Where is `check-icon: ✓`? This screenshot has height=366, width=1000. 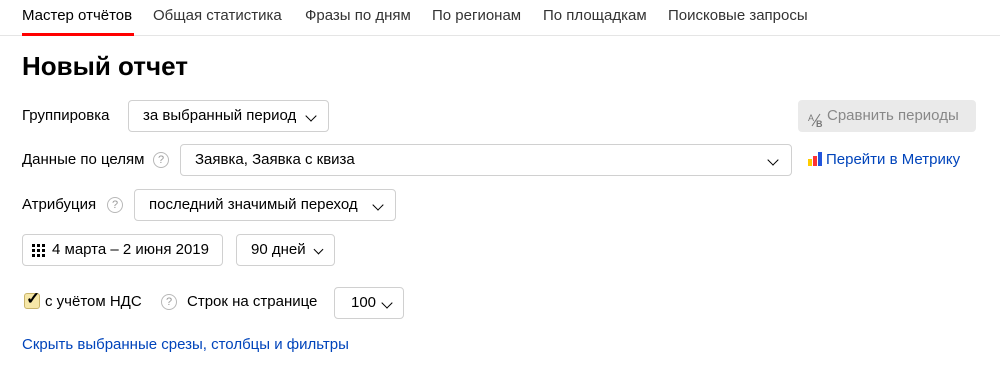 check-icon: ✓ is located at coordinates (33, 298).